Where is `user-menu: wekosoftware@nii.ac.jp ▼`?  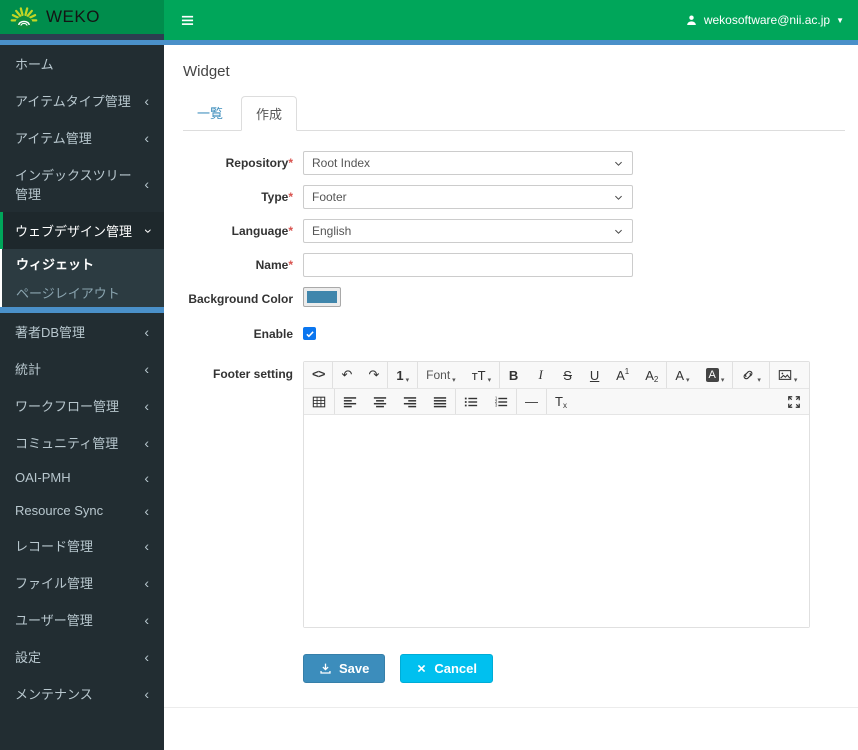
user-menu: wekosoftware@nii.ac.jp ▼ is located at coordinates (771, 20).